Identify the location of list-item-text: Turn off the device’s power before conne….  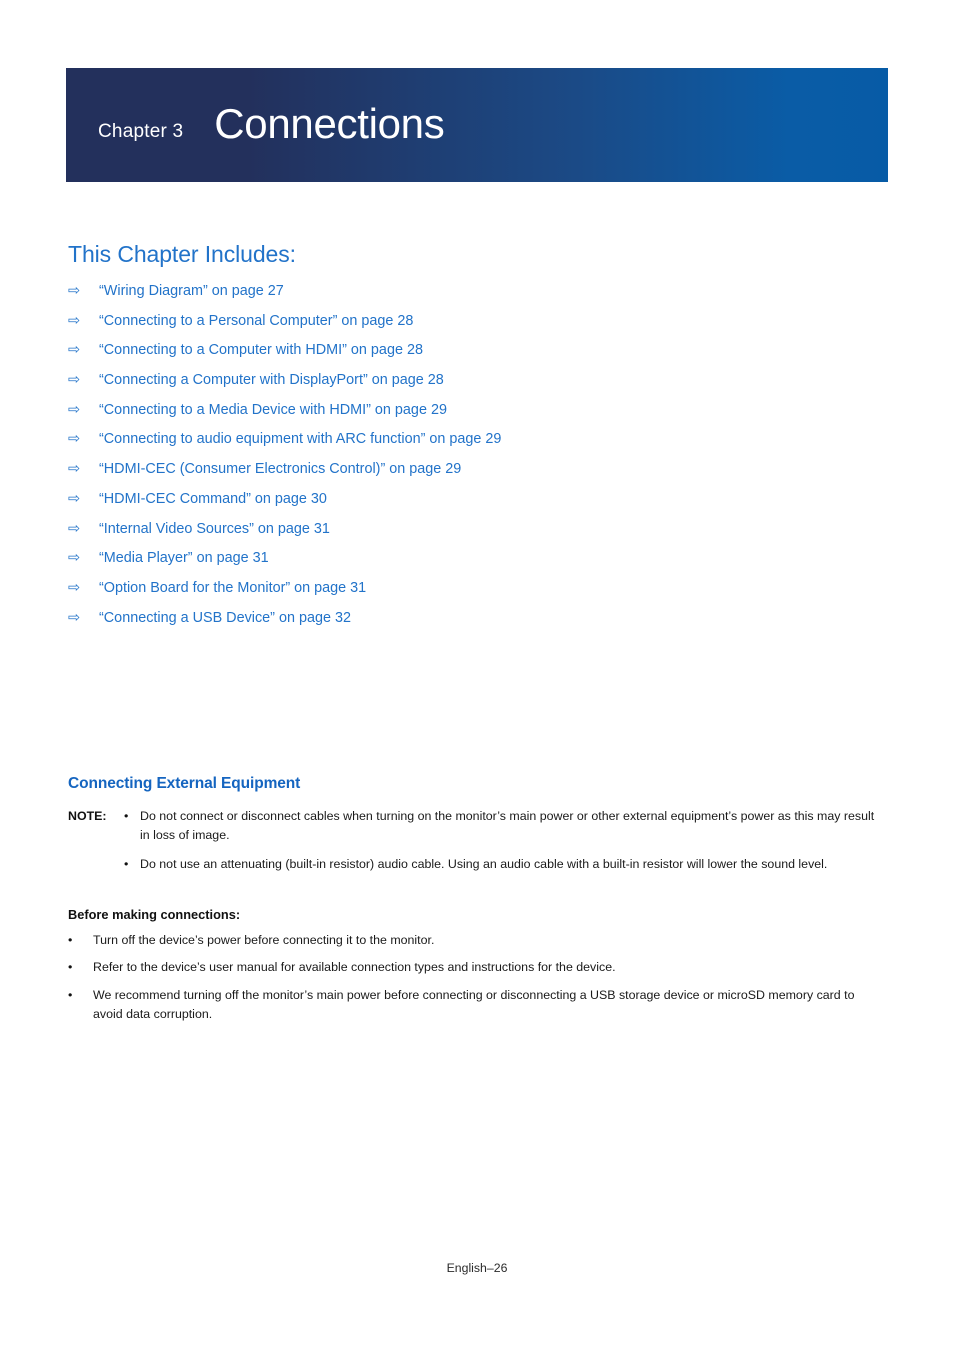
(264, 940).